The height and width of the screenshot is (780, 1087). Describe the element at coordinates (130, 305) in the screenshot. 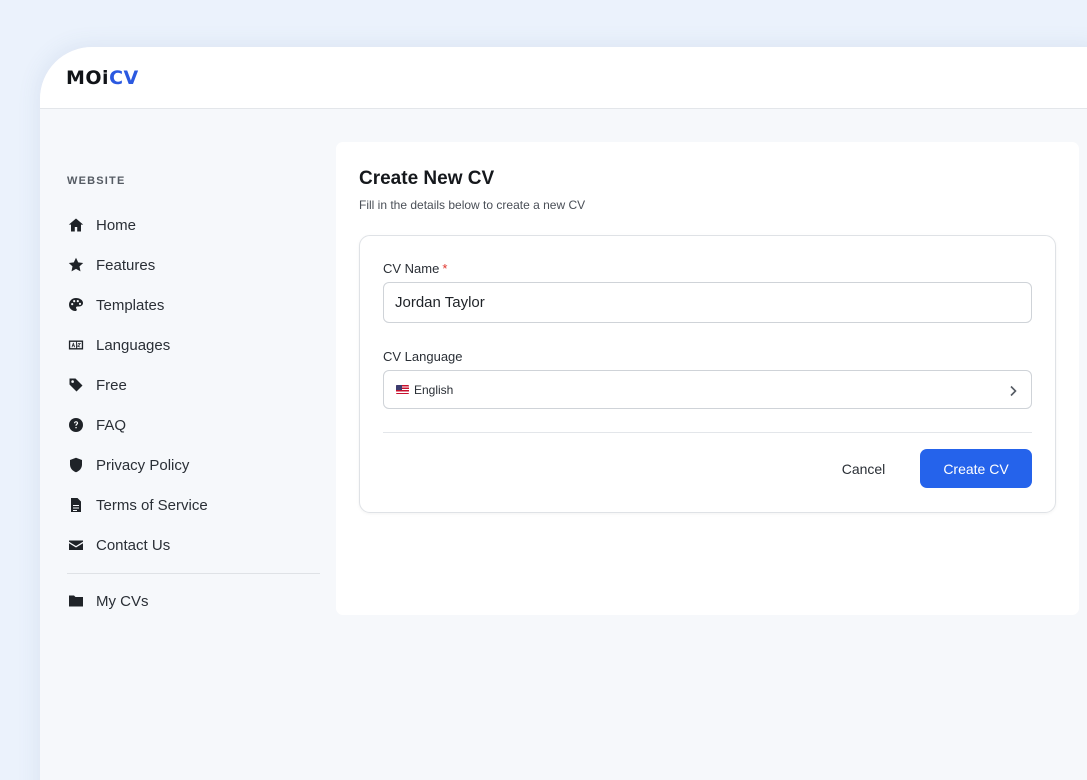

I see `sidebar-item-label: Templates` at that location.